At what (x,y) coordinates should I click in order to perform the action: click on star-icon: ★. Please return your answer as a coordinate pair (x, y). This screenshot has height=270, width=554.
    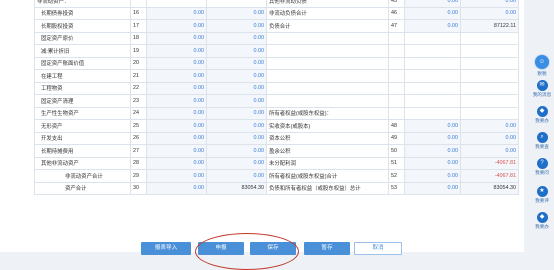
    Looking at the image, I should click on (542, 191).